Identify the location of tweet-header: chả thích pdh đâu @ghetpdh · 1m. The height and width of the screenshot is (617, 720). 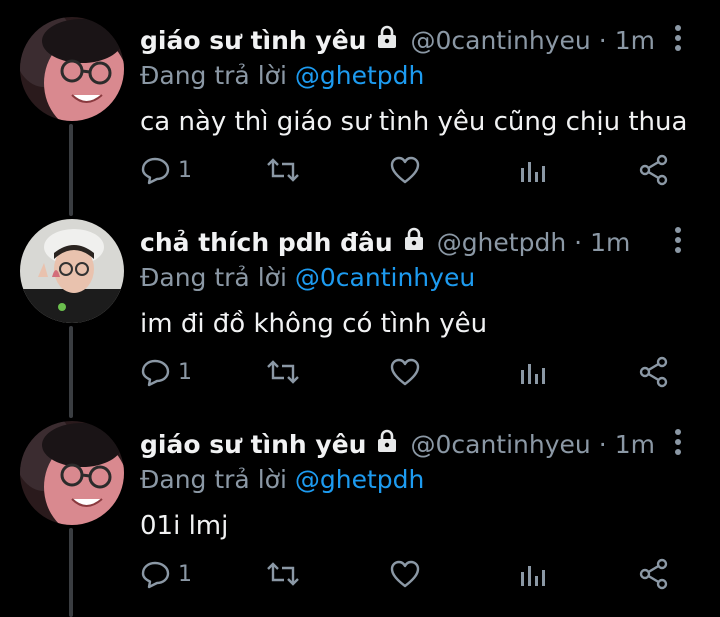
(405, 242).